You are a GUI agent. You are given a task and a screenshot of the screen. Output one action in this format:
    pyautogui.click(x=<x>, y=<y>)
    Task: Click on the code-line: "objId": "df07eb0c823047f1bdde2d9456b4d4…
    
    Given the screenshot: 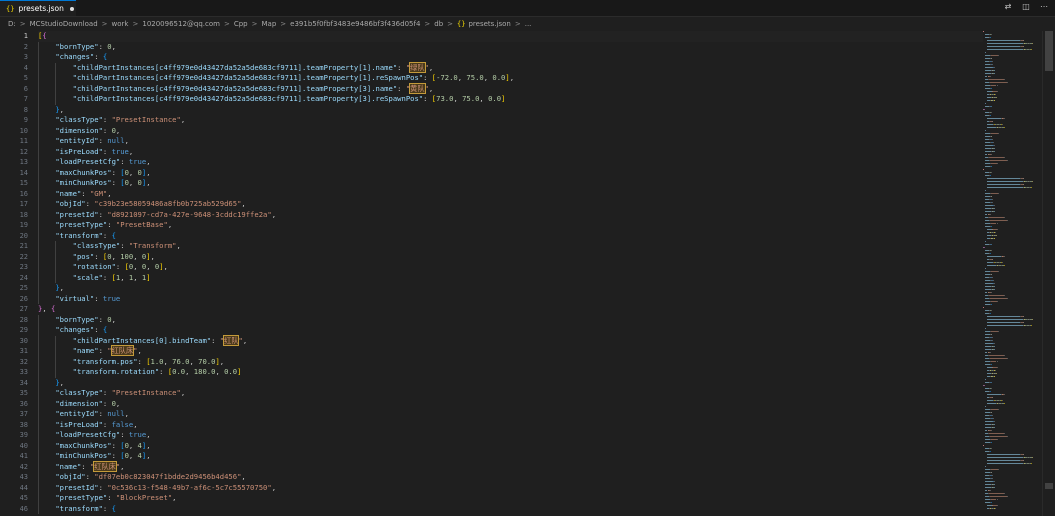 What is the action you would take?
    pyautogui.click(x=510, y=477)
    